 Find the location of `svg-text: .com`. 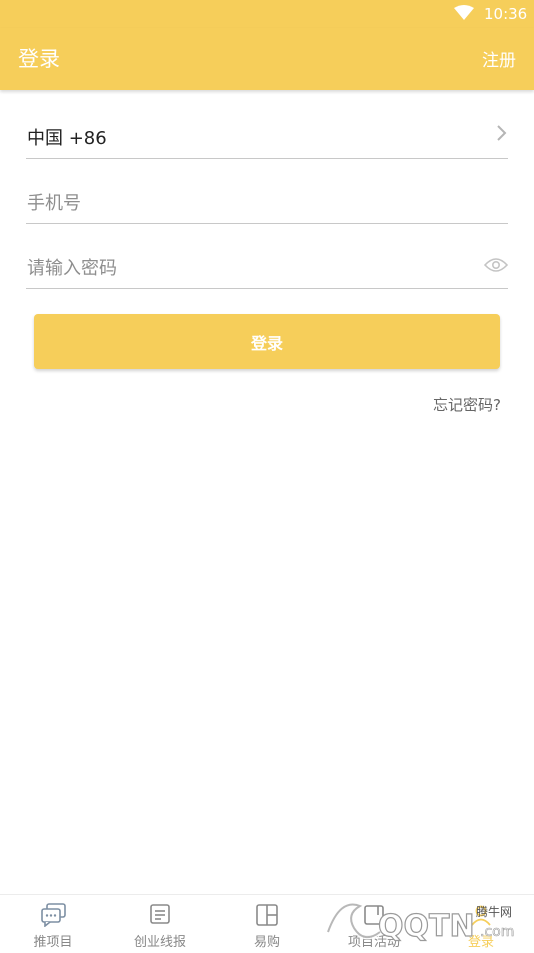

svg-text: .com is located at coordinates (497, 932).